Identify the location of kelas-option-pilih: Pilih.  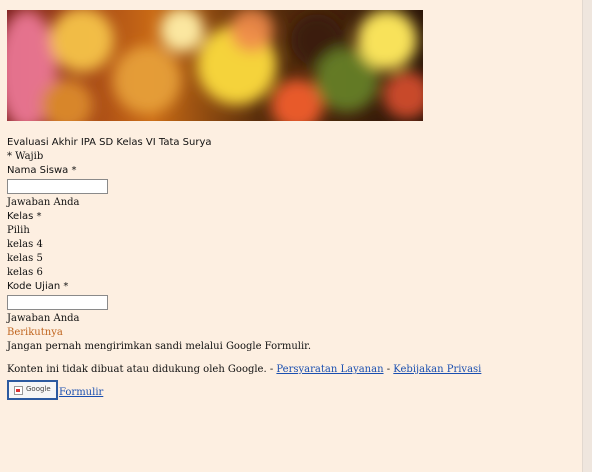
(293, 231).